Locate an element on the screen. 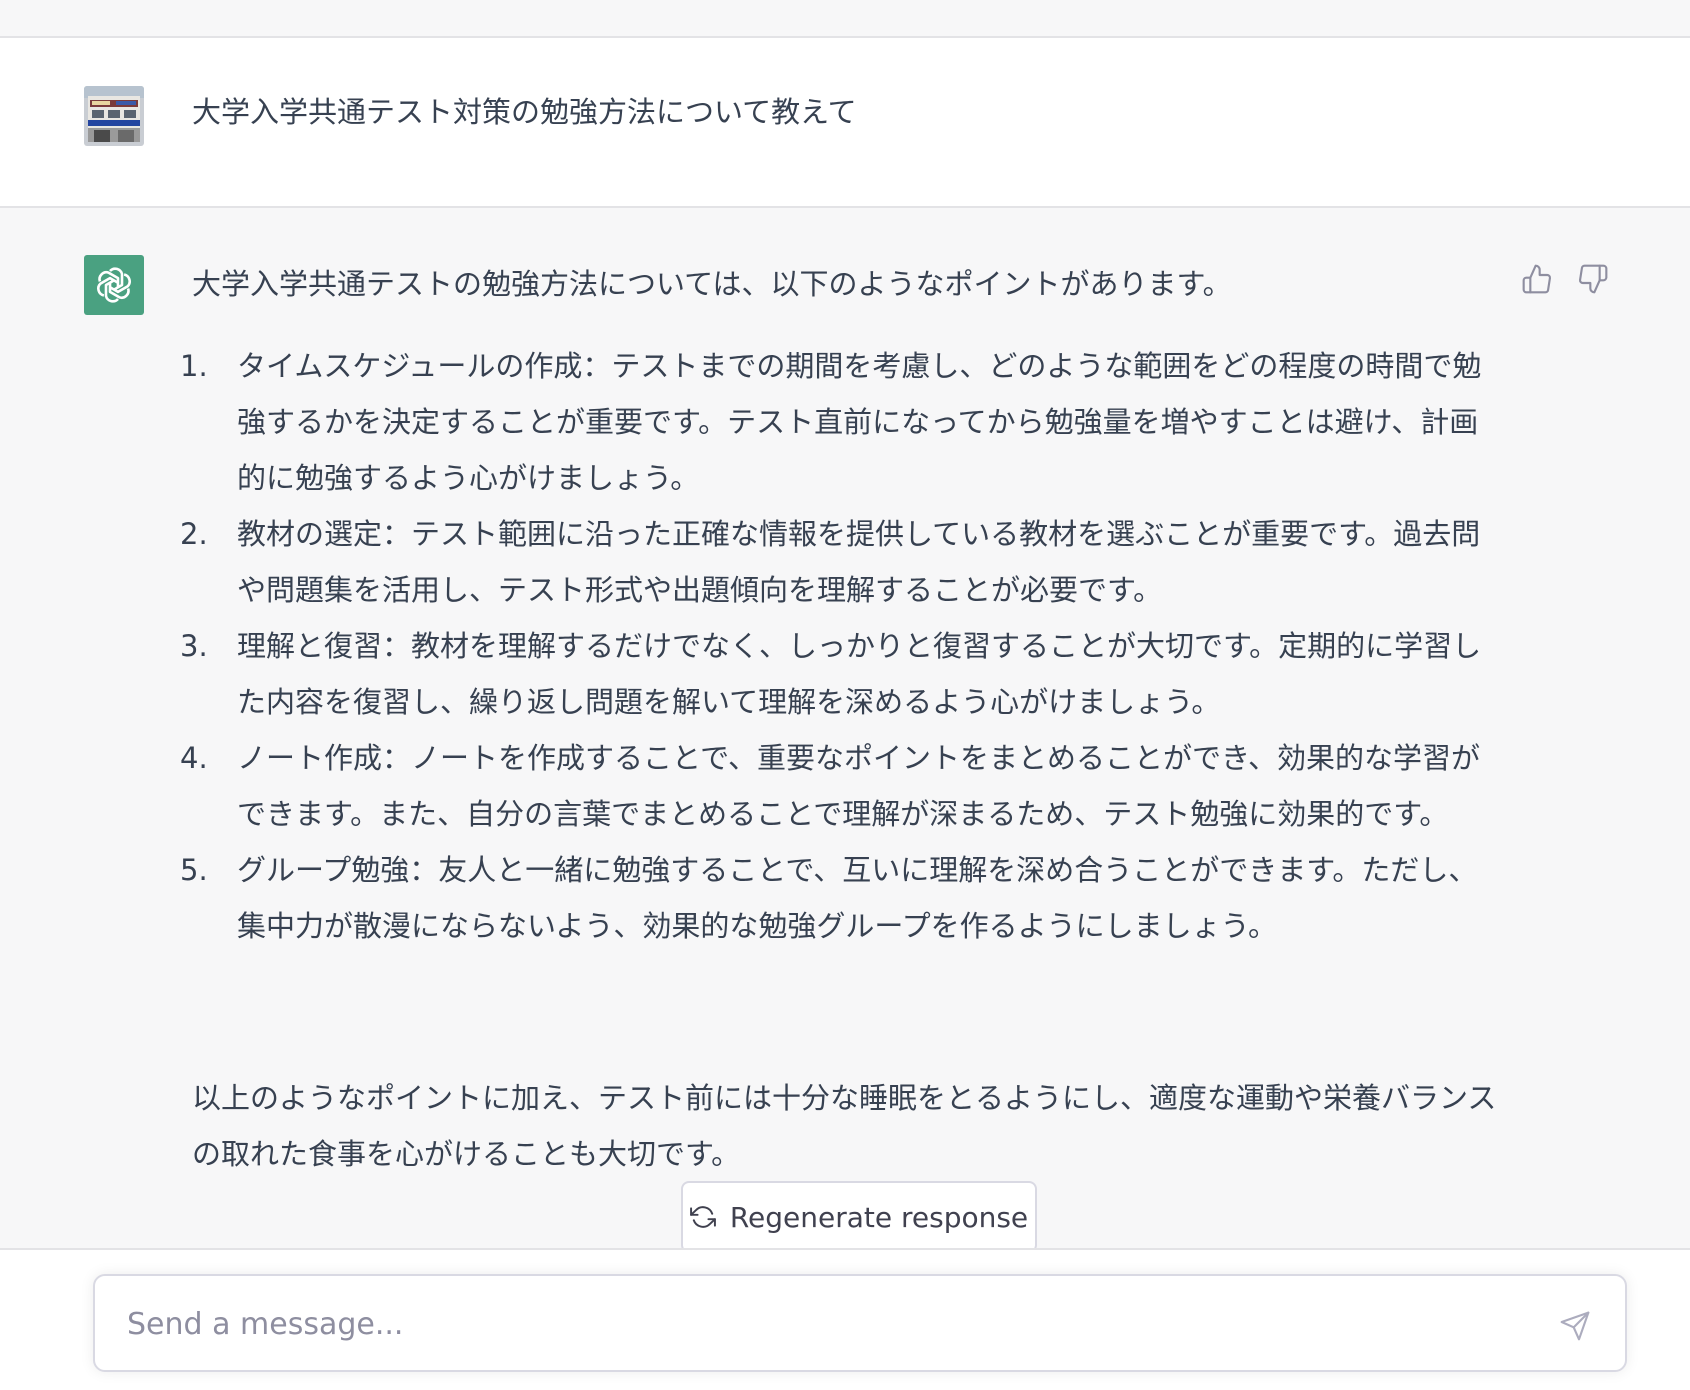 The width and height of the screenshot is (1690, 1390). list-item-number: 5. is located at coordinates (194, 870).